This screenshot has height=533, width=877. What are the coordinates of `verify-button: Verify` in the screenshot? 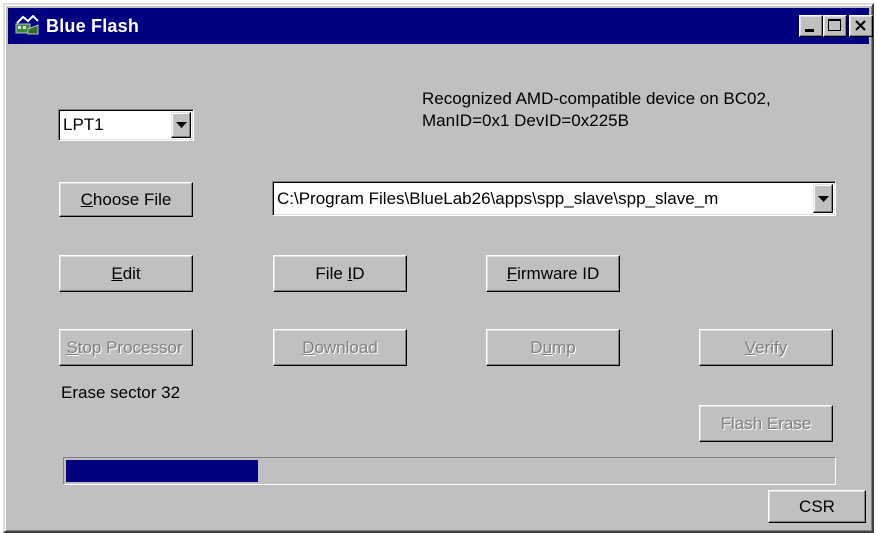 It's located at (766, 347).